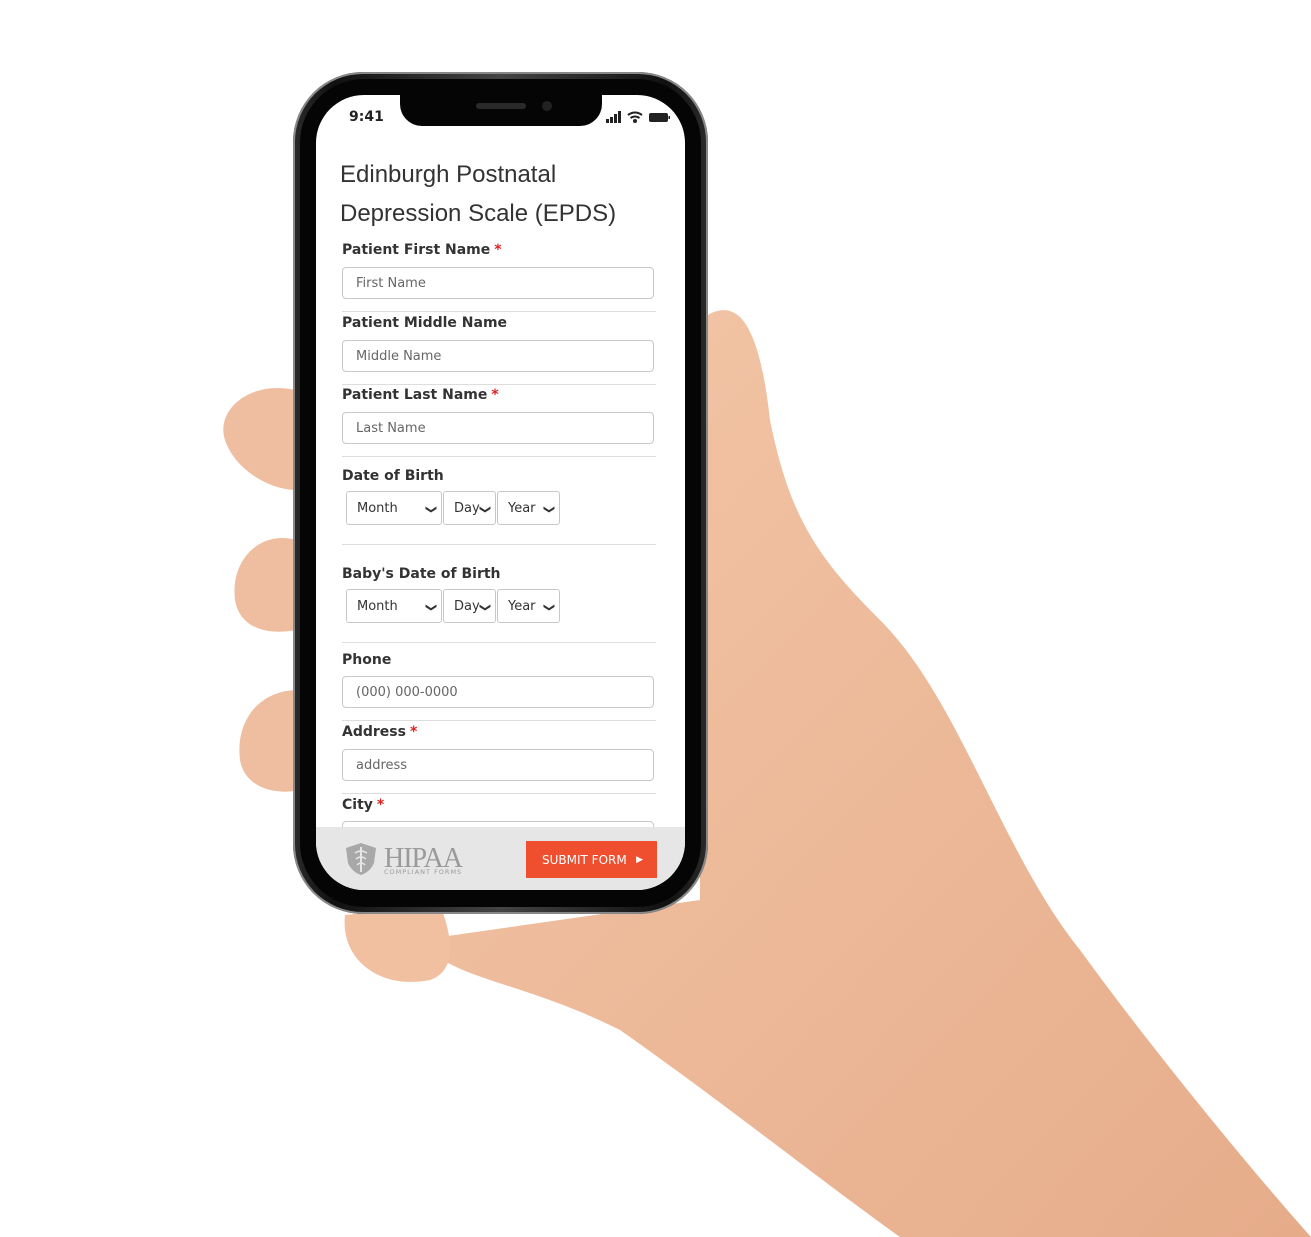 This screenshot has height=1237, width=1311. I want to click on status-icons, so click(638, 117).